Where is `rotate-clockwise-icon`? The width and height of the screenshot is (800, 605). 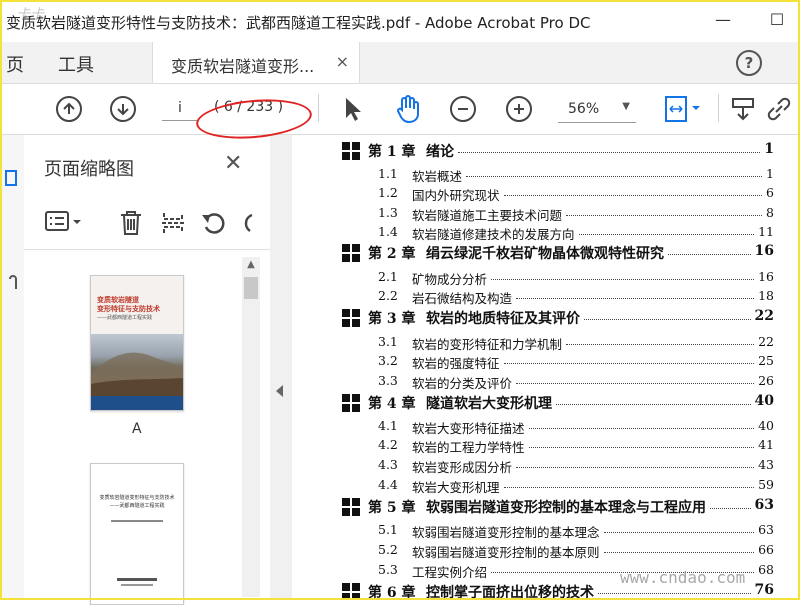
rotate-clockwise-icon is located at coordinates (247, 225).